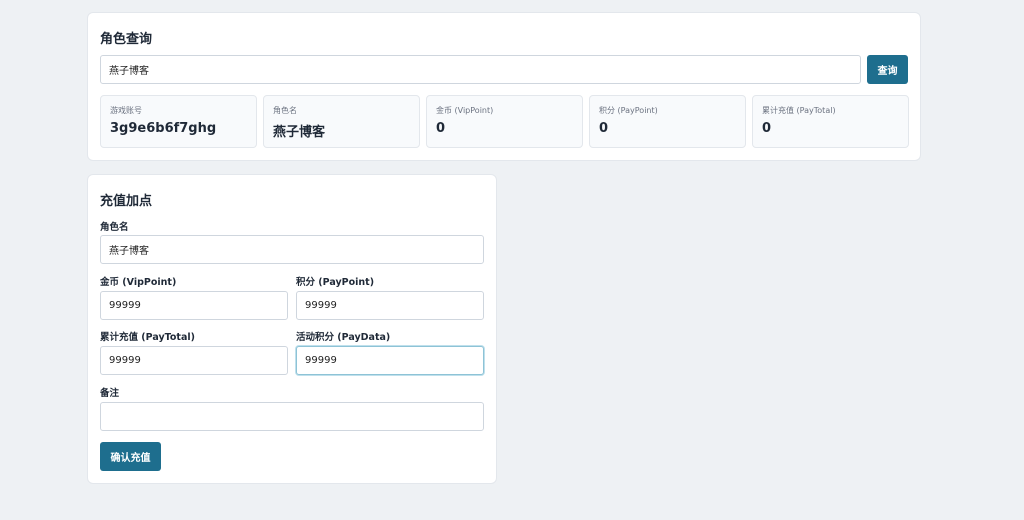 This screenshot has height=520, width=1024. What do you see at coordinates (126, 110) in the screenshot?
I see `stat-label: 游戏账号` at bounding box center [126, 110].